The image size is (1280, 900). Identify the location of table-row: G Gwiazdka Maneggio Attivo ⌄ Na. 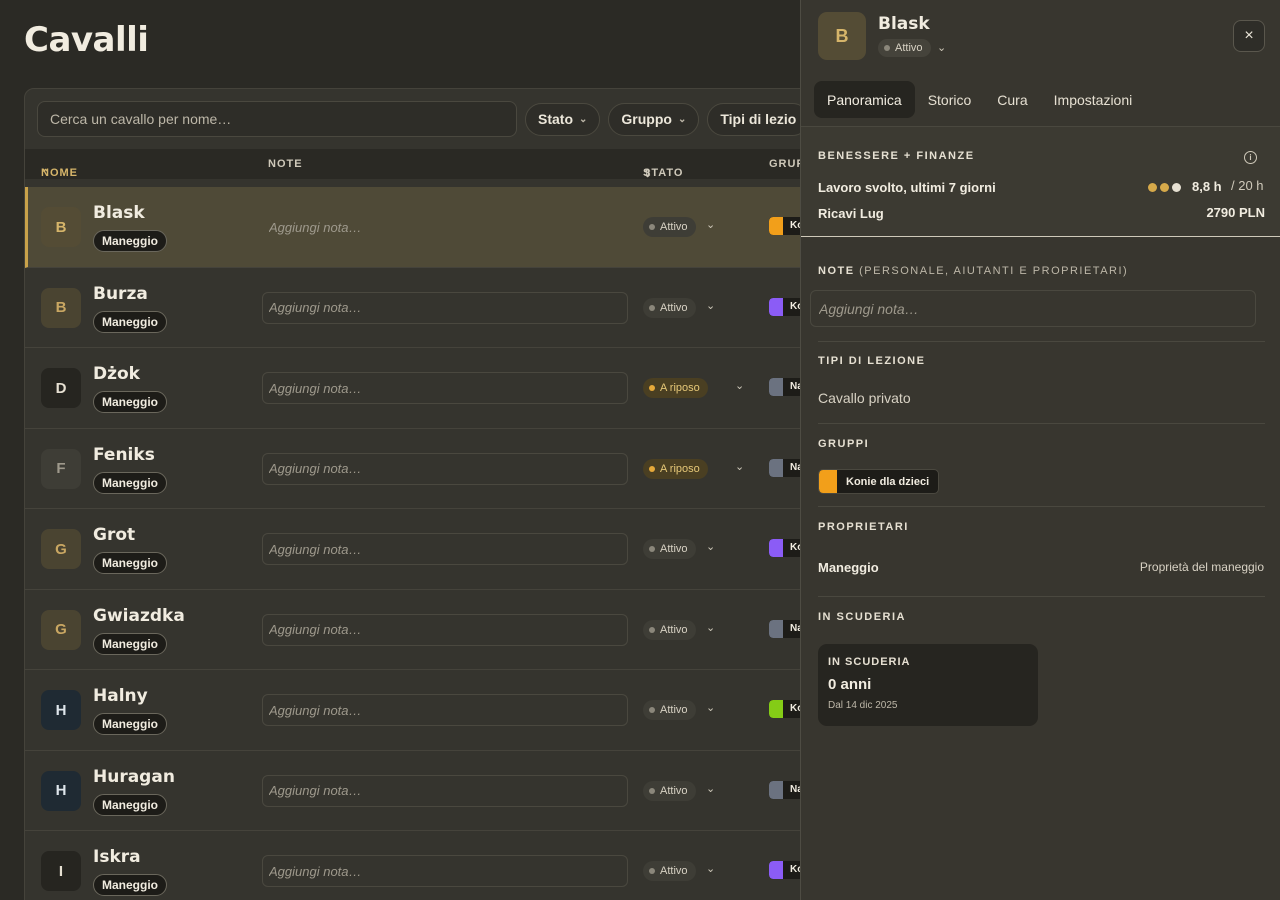
(412, 630).